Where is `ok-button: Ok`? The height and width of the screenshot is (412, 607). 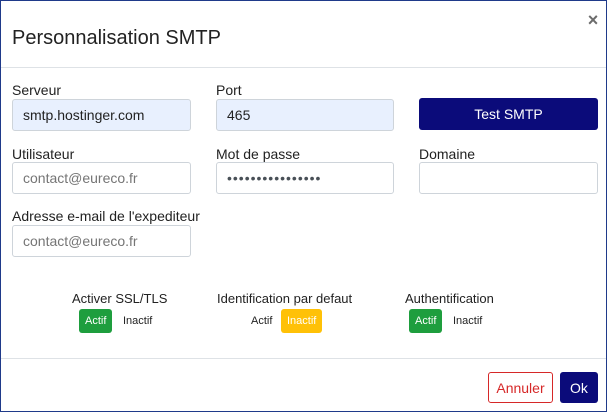
ok-button: Ok is located at coordinates (579, 387).